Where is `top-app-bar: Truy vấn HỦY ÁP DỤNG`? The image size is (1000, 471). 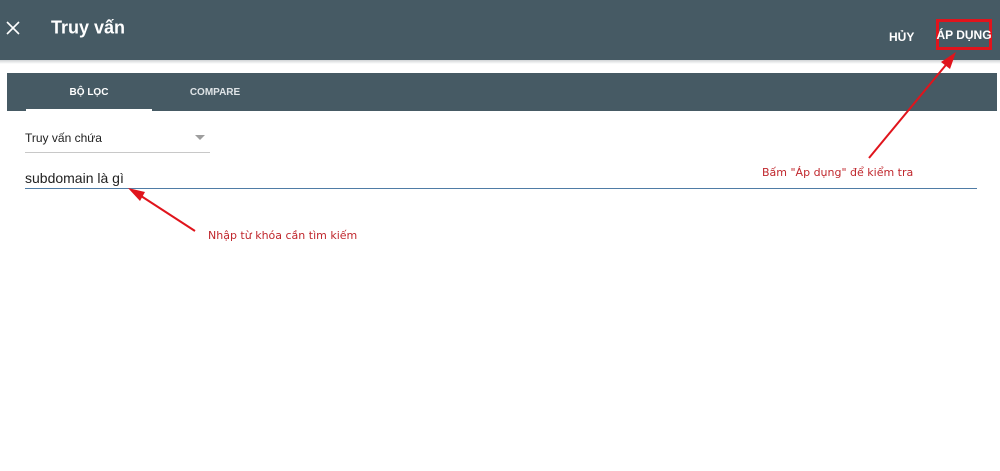 top-app-bar: Truy vấn HỦY ÁP DỤNG is located at coordinates (500, 30).